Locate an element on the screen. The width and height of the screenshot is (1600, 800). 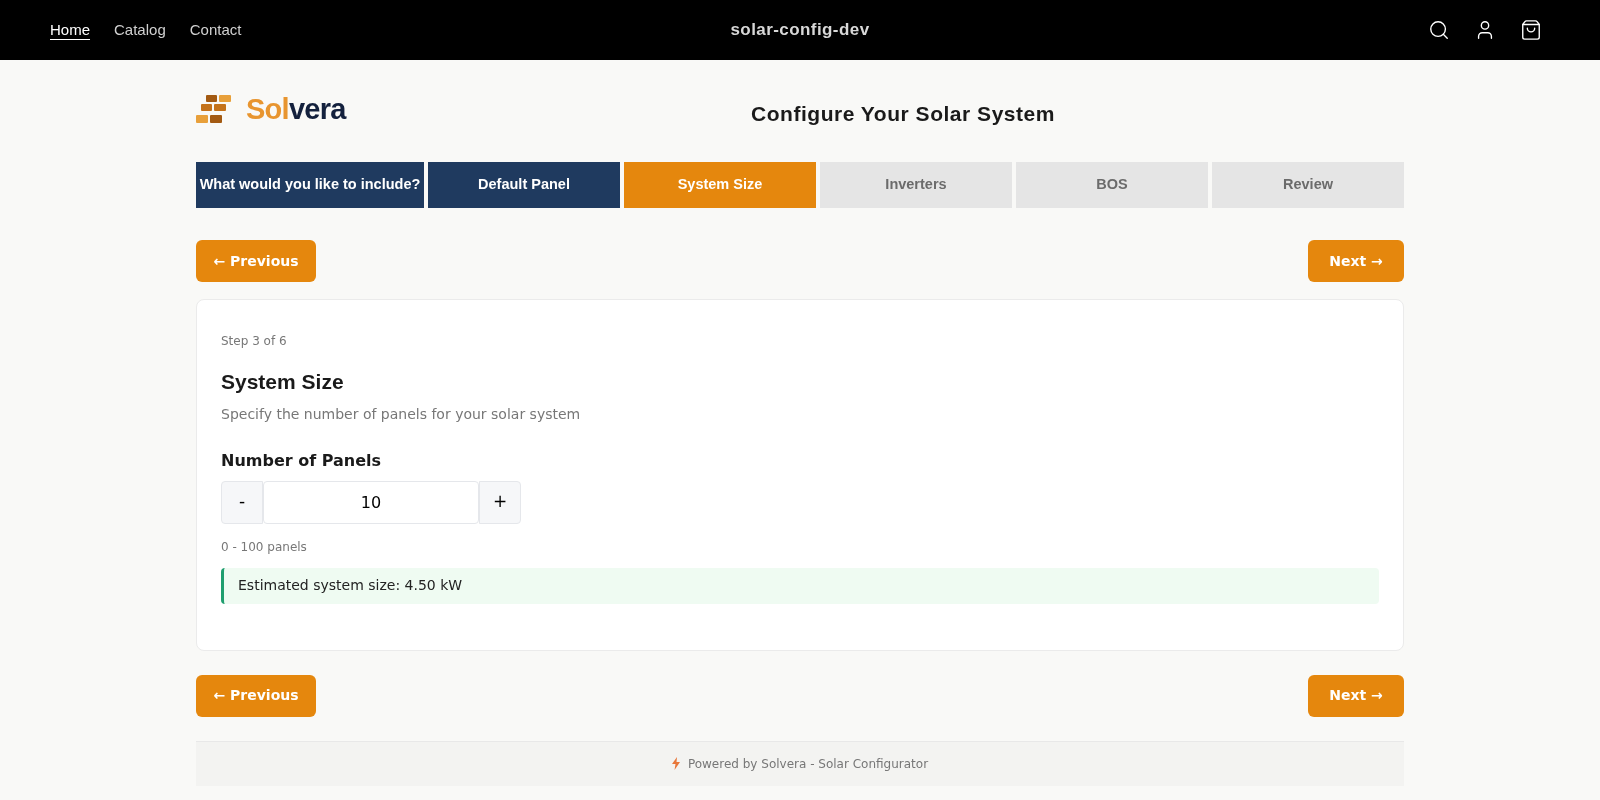
nav-link: Catalog is located at coordinates (140, 30).